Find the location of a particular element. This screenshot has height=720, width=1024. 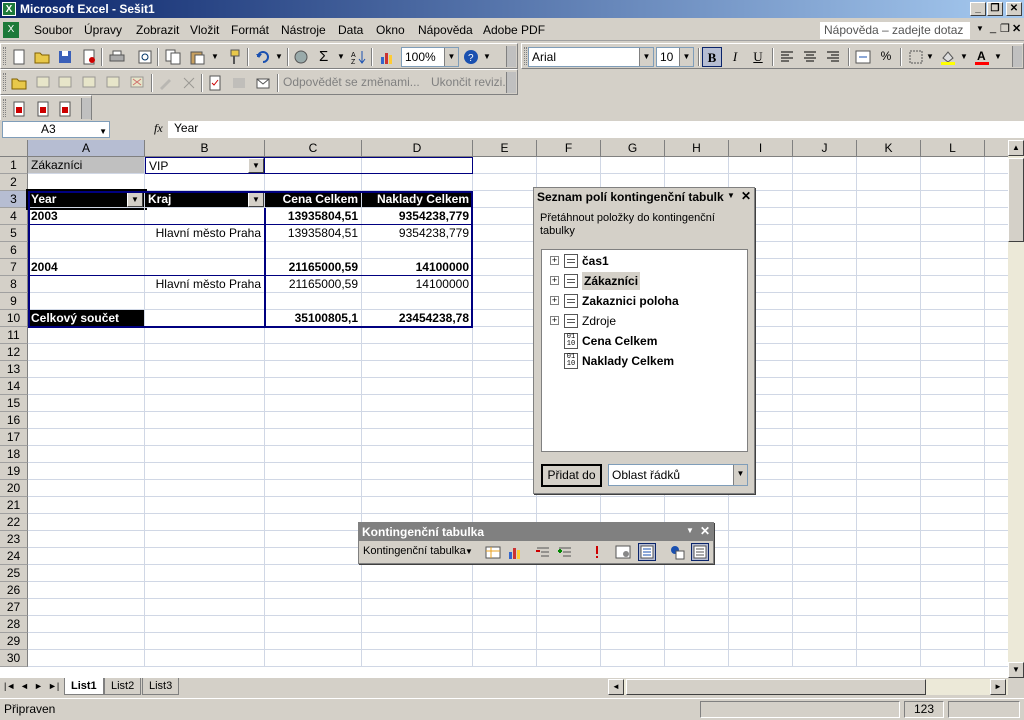

track-changes-icon is located at coordinates (215, 83).